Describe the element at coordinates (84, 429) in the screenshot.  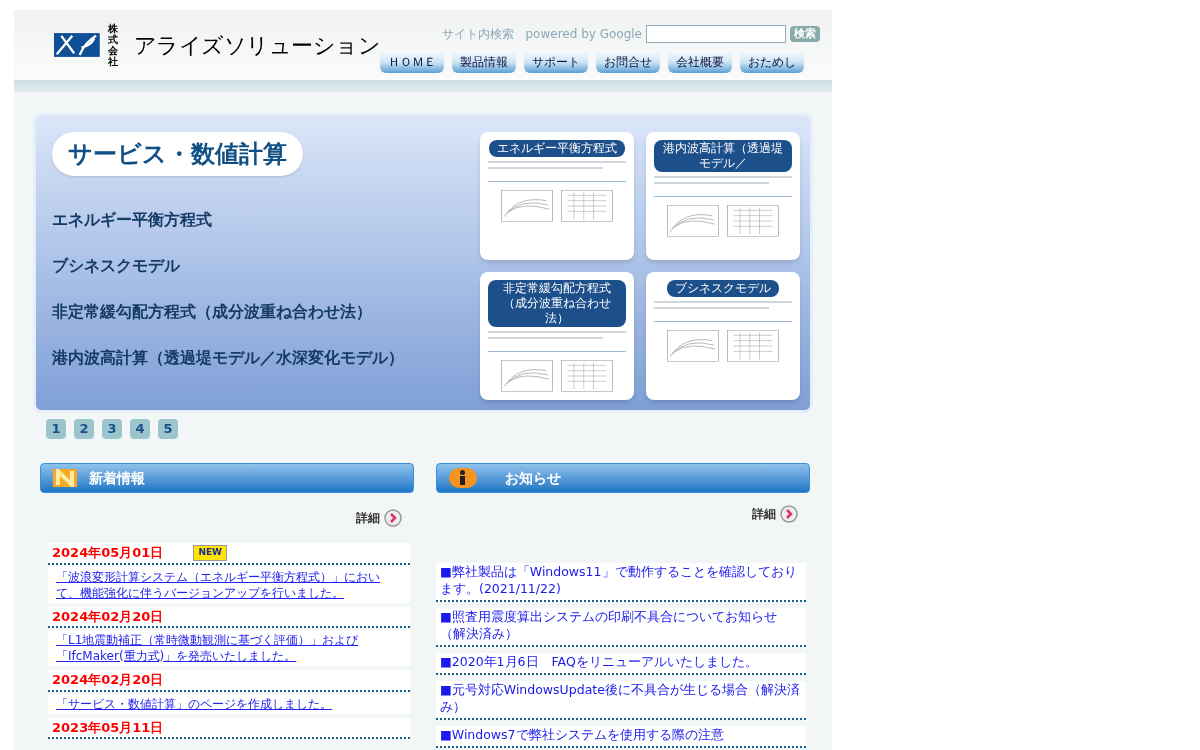
I see `page-button: 2` at that location.